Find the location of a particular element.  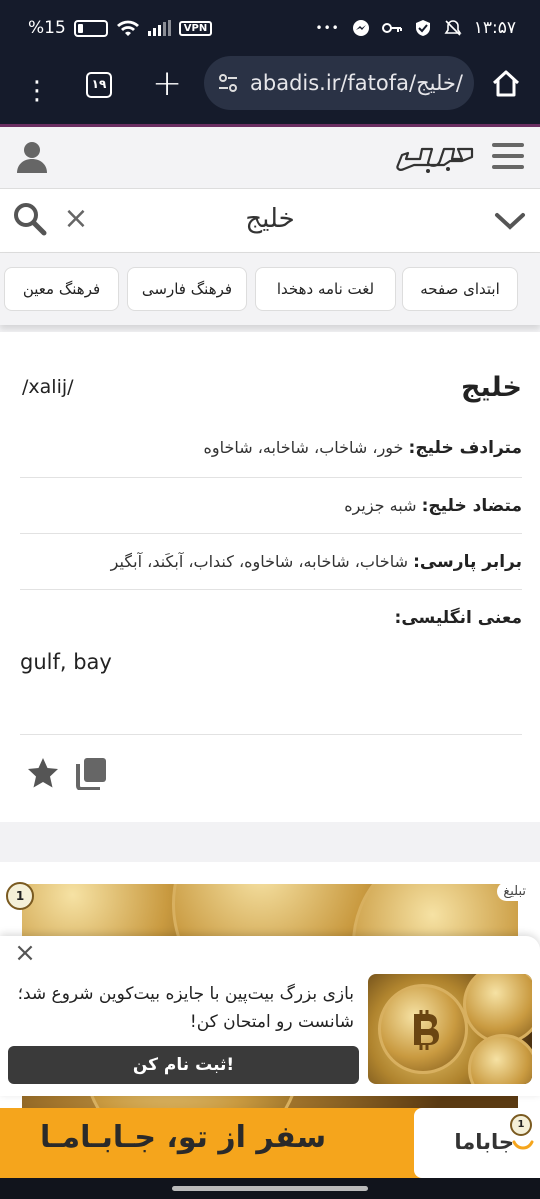

synonyms-row: مترادف خلیج: خور، شاخاب، شاخابه، شاخاوه is located at coordinates (271, 450).